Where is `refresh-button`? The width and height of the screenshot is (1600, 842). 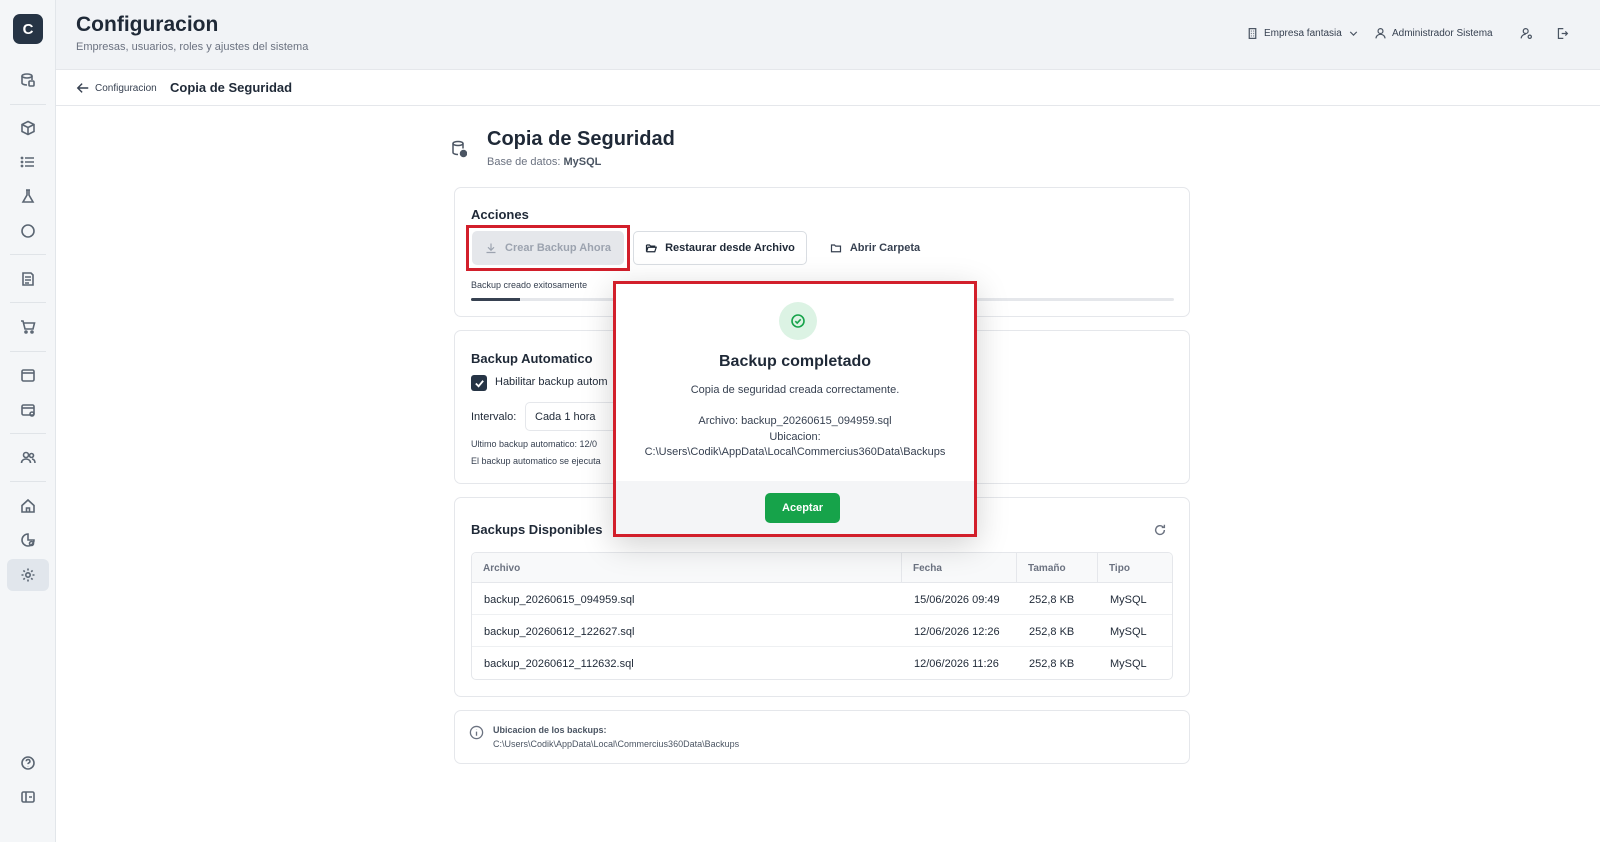
refresh-button is located at coordinates (1160, 530).